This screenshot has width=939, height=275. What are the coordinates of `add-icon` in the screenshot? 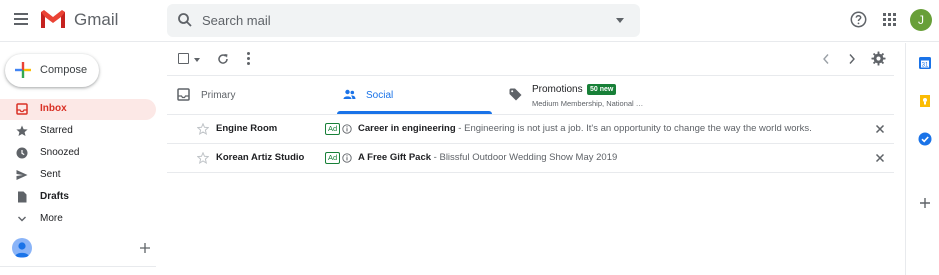 It's located at (145, 248).